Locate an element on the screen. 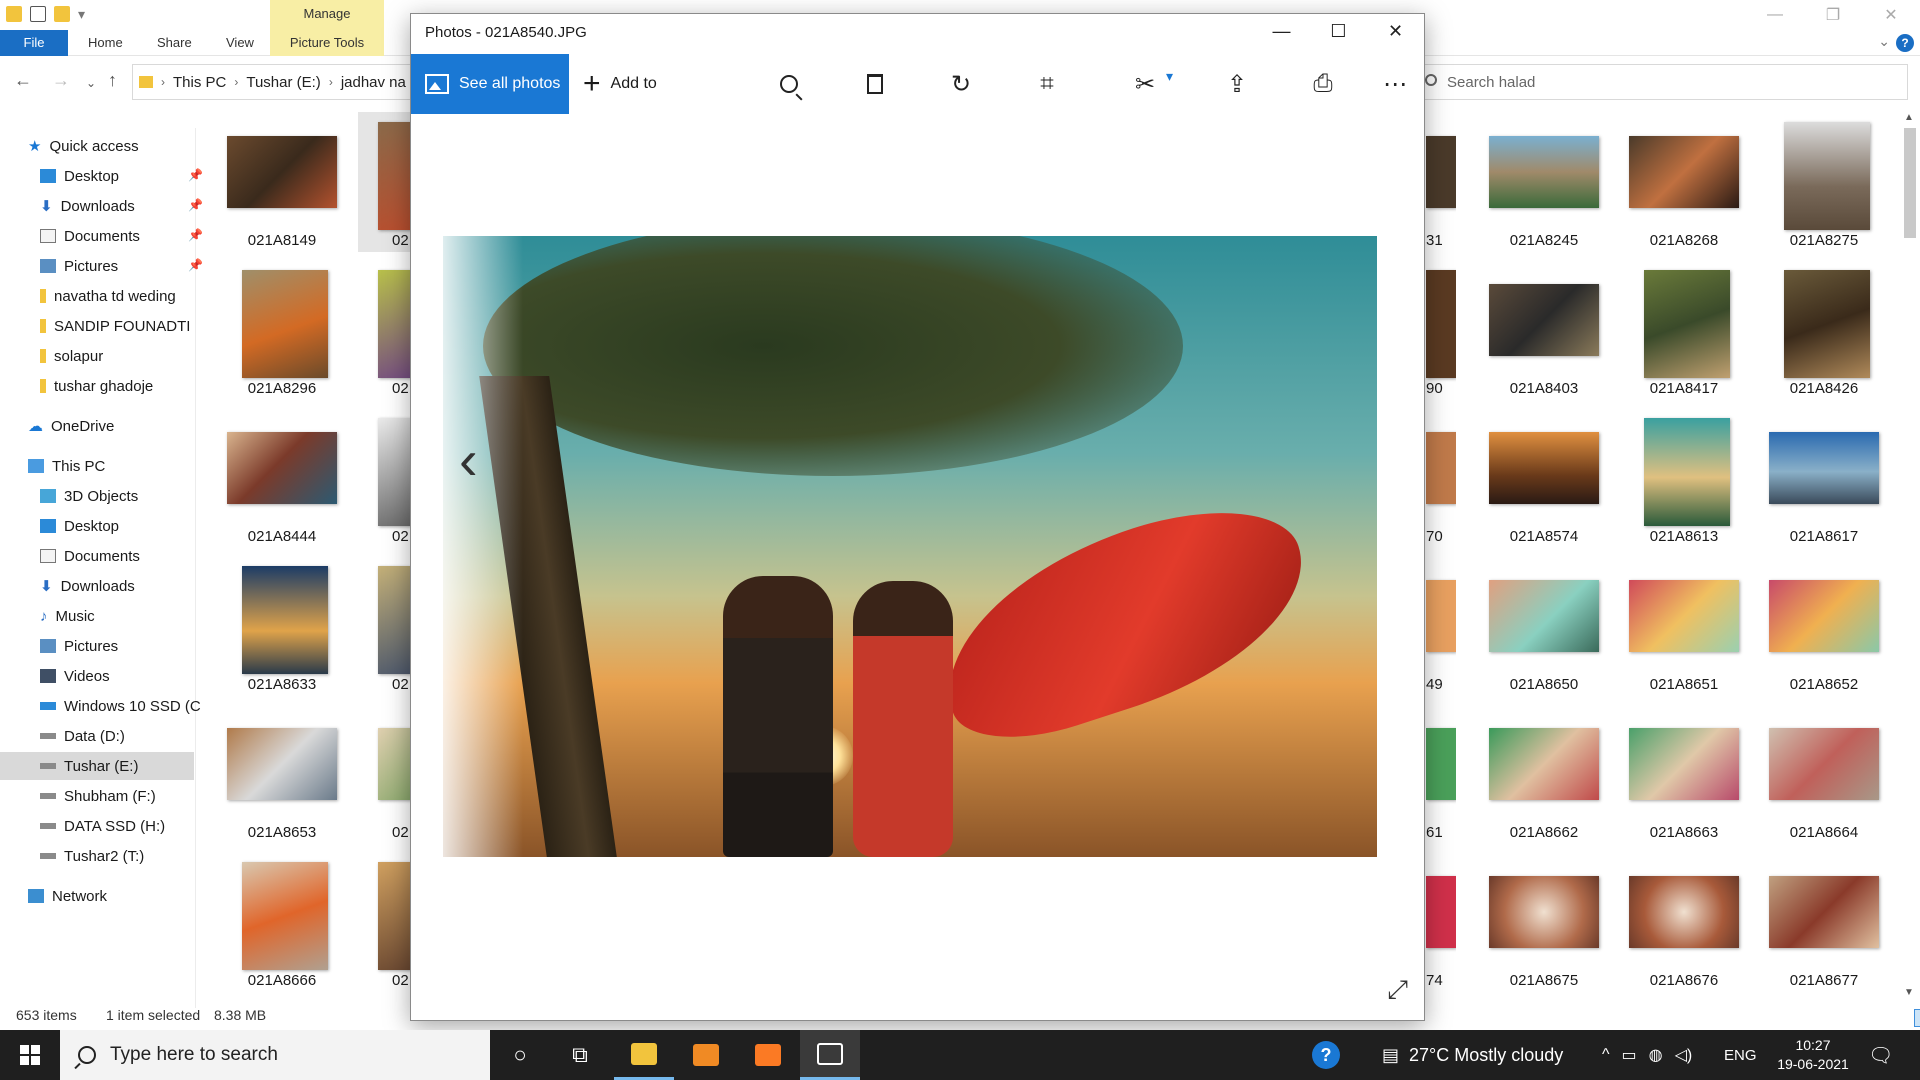 The height and width of the screenshot is (1080, 1920). file-thumbnail: 021A8275 is located at coordinates (1817, 182).